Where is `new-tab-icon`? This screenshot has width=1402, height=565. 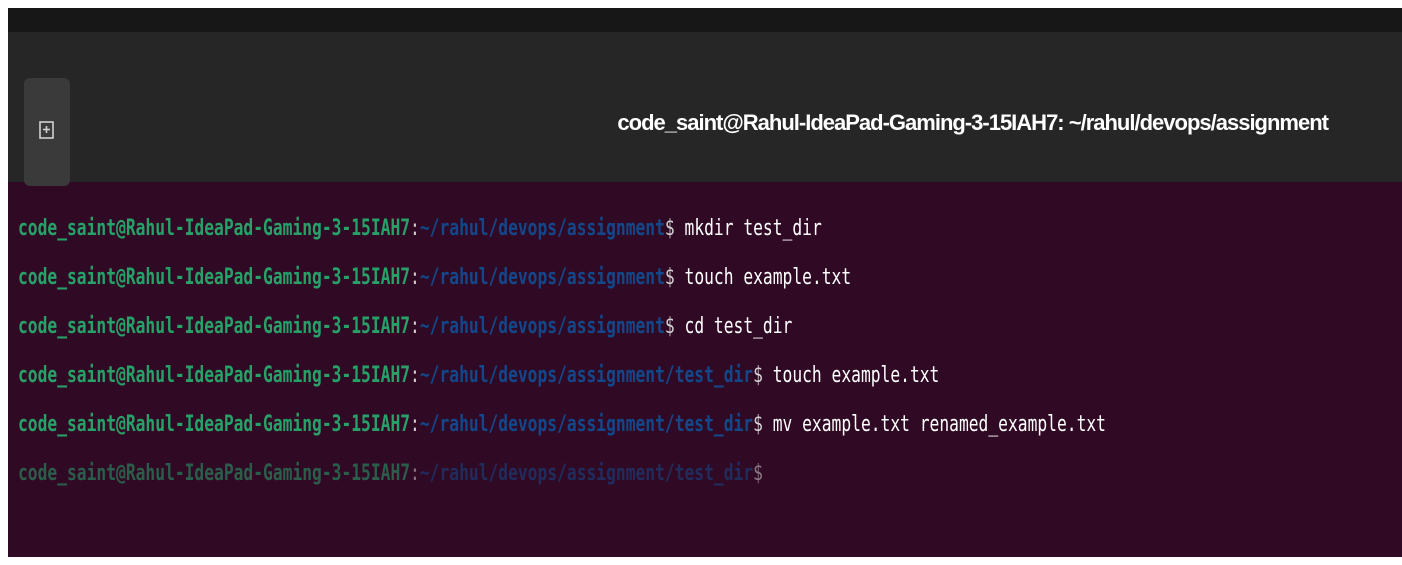
new-tab-icon is located at coordinates (47, 132).